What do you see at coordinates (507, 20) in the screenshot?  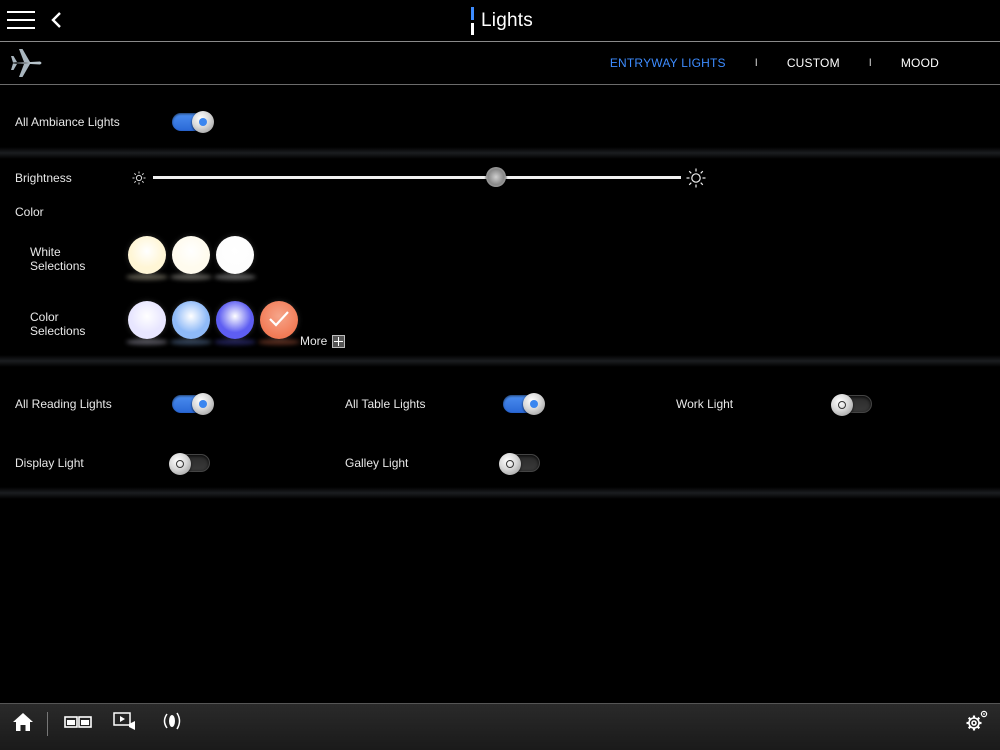 I see `page-title: Lights` at bounding box center [507, 20].